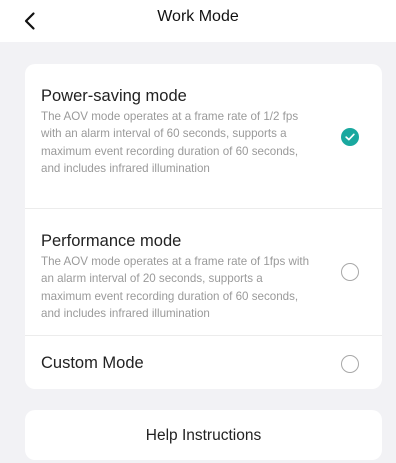  What do you see at coordinates (114, 96) in the screenshot?
I see `option-title: Power-saving mode` at bounding box center [114, 96].